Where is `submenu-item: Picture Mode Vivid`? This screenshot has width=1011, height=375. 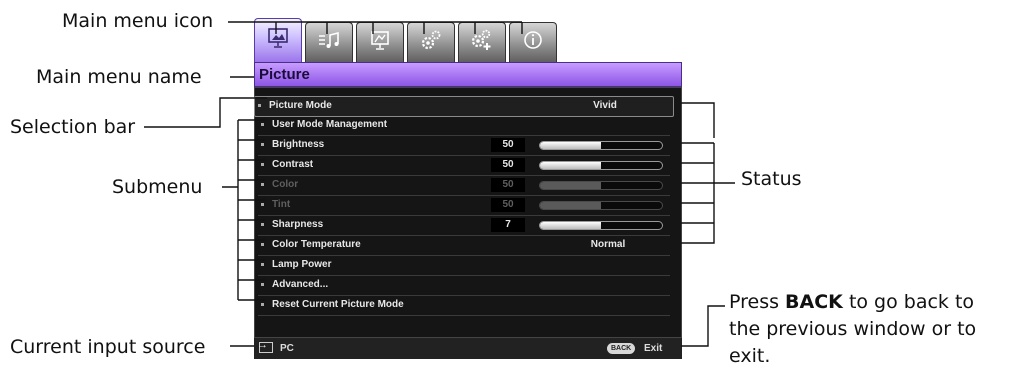 submenu-item: Picture Mode Vivid is located at coordinates (464, 106).